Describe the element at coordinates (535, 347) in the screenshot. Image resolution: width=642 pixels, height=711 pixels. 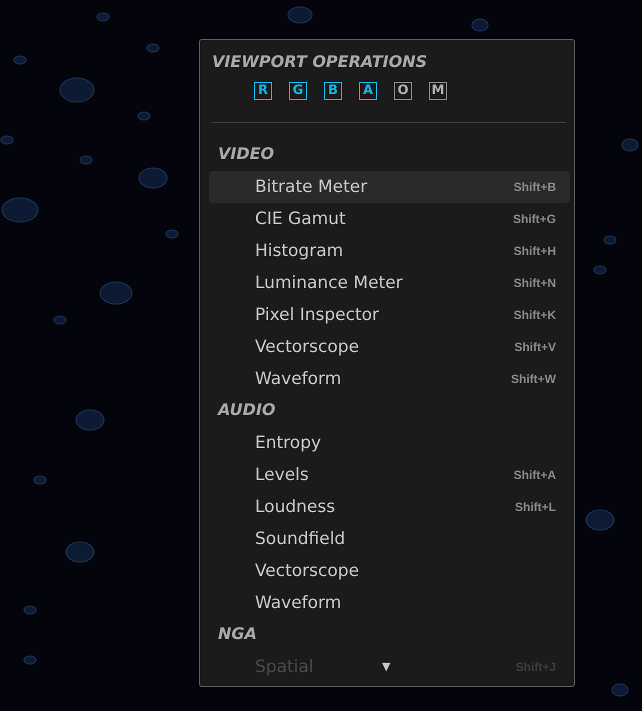
I see `shortcut-text: Shift+V` at that location.